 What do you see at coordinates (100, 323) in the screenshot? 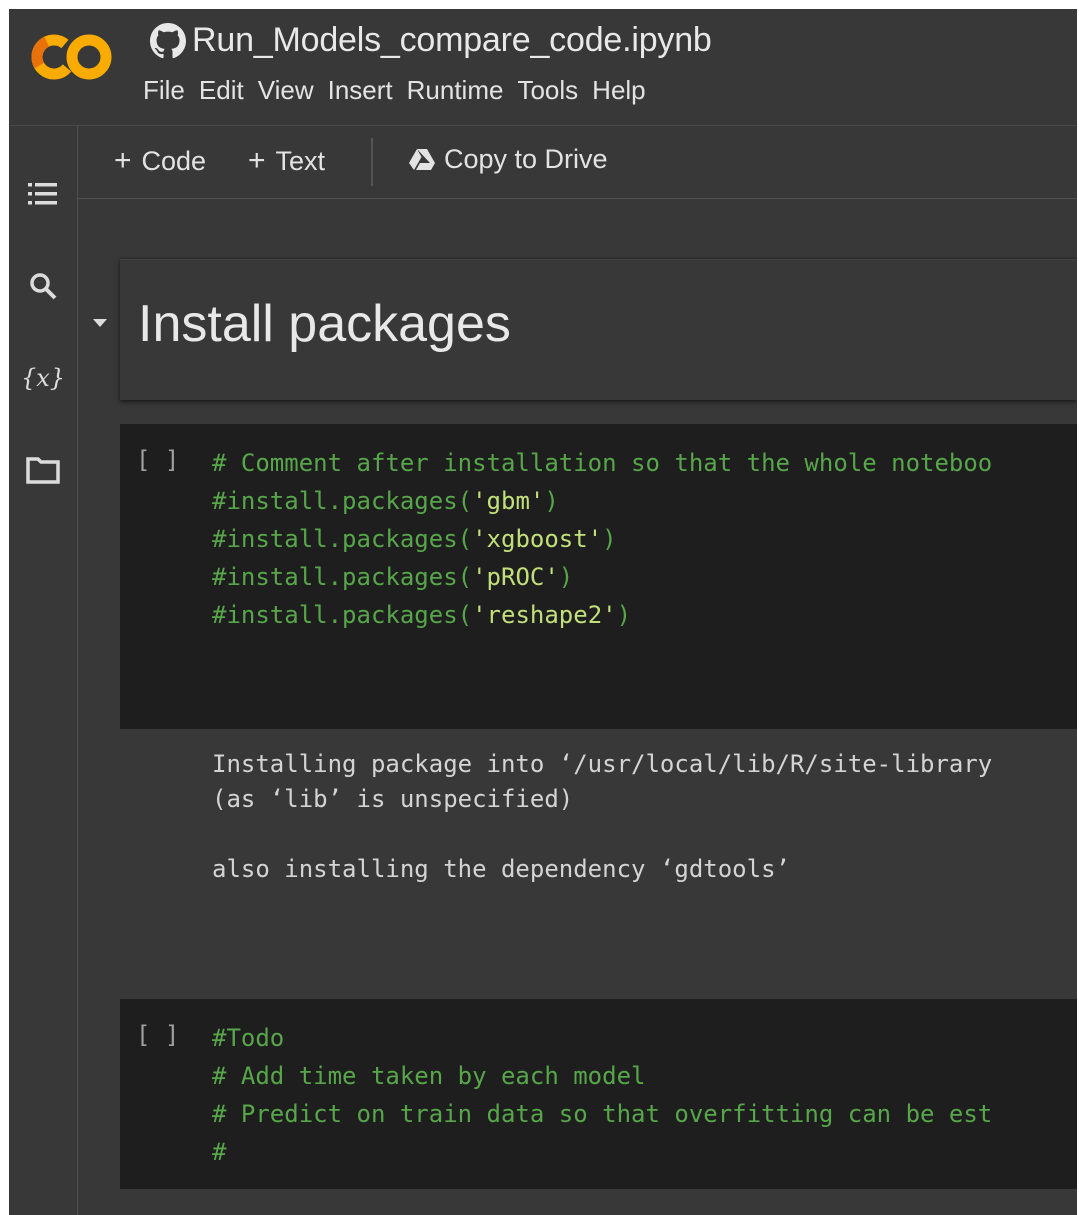
I see `collapse-section-icon` at bounding box center [100, 323].